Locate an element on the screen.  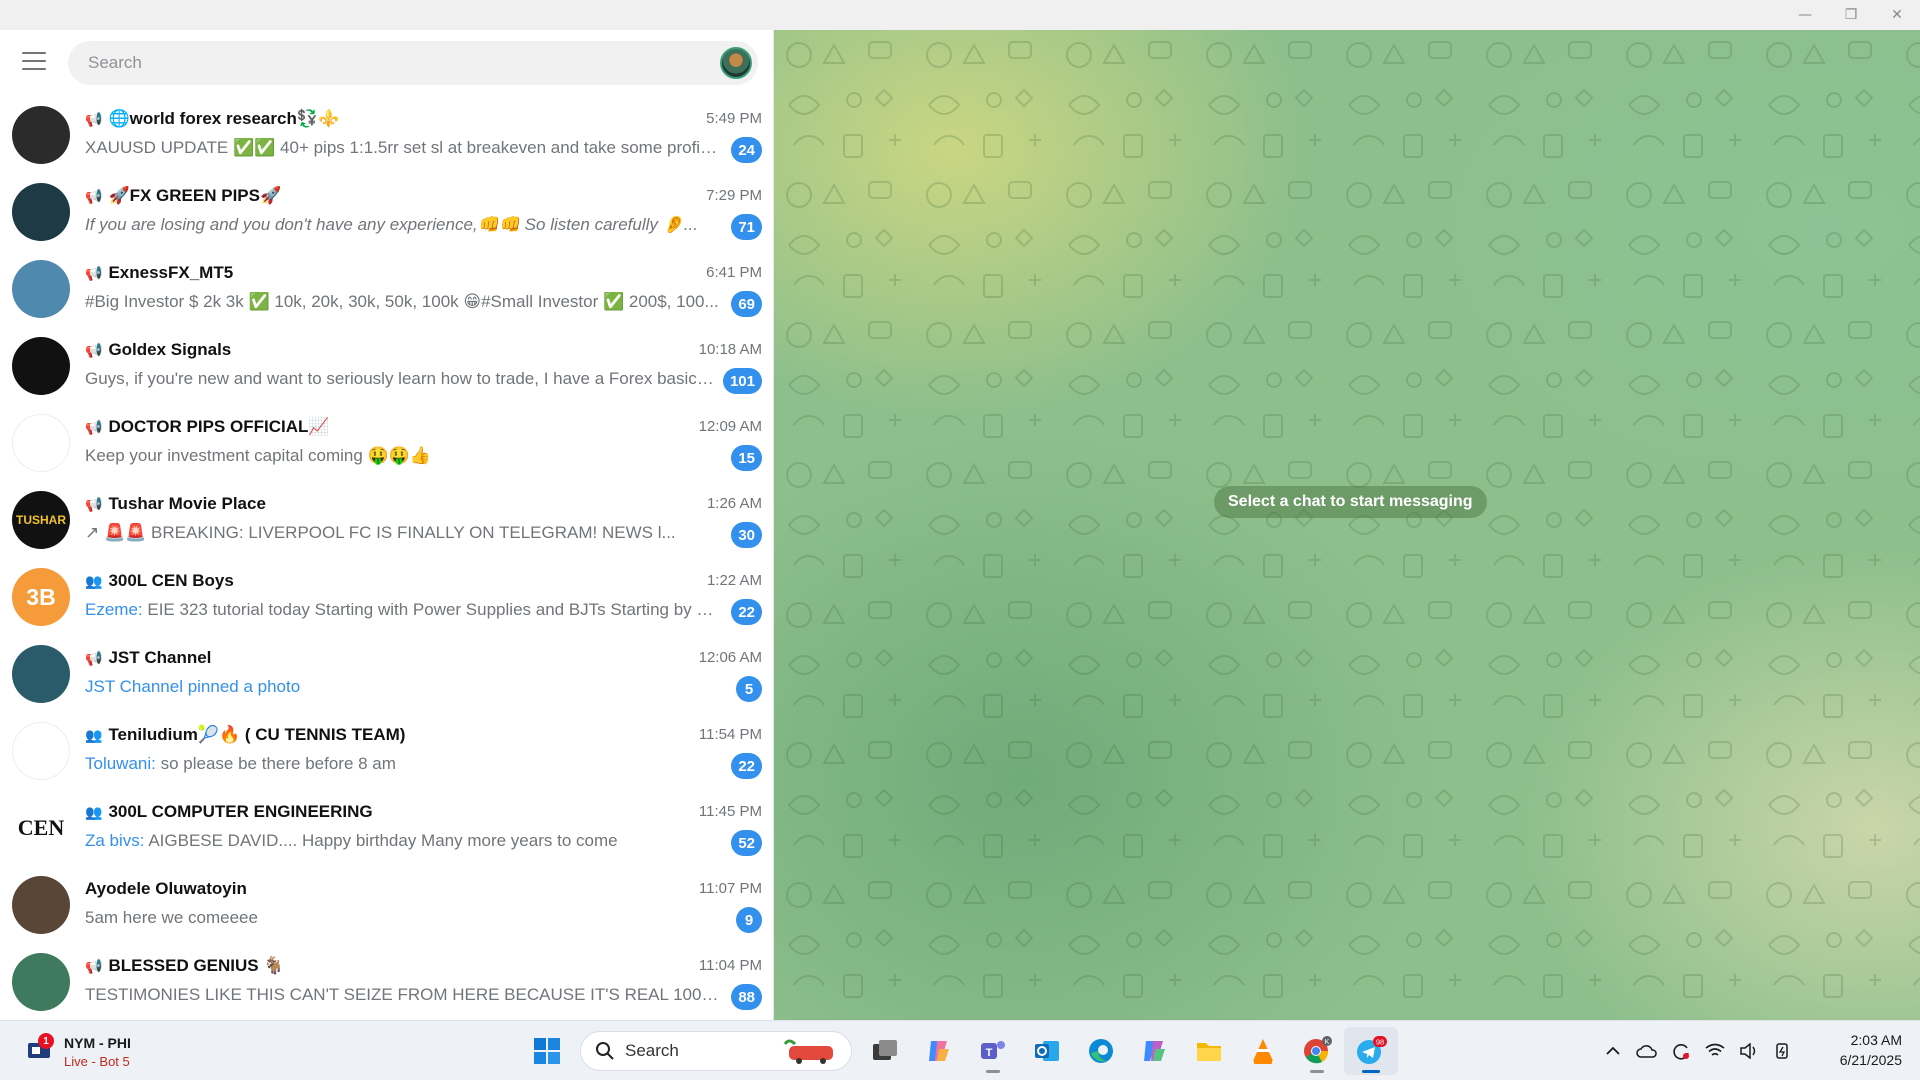
chat-preview-text: Keep your investment capital coming 🤑🤑👍 is located at coordinates (258, 455).